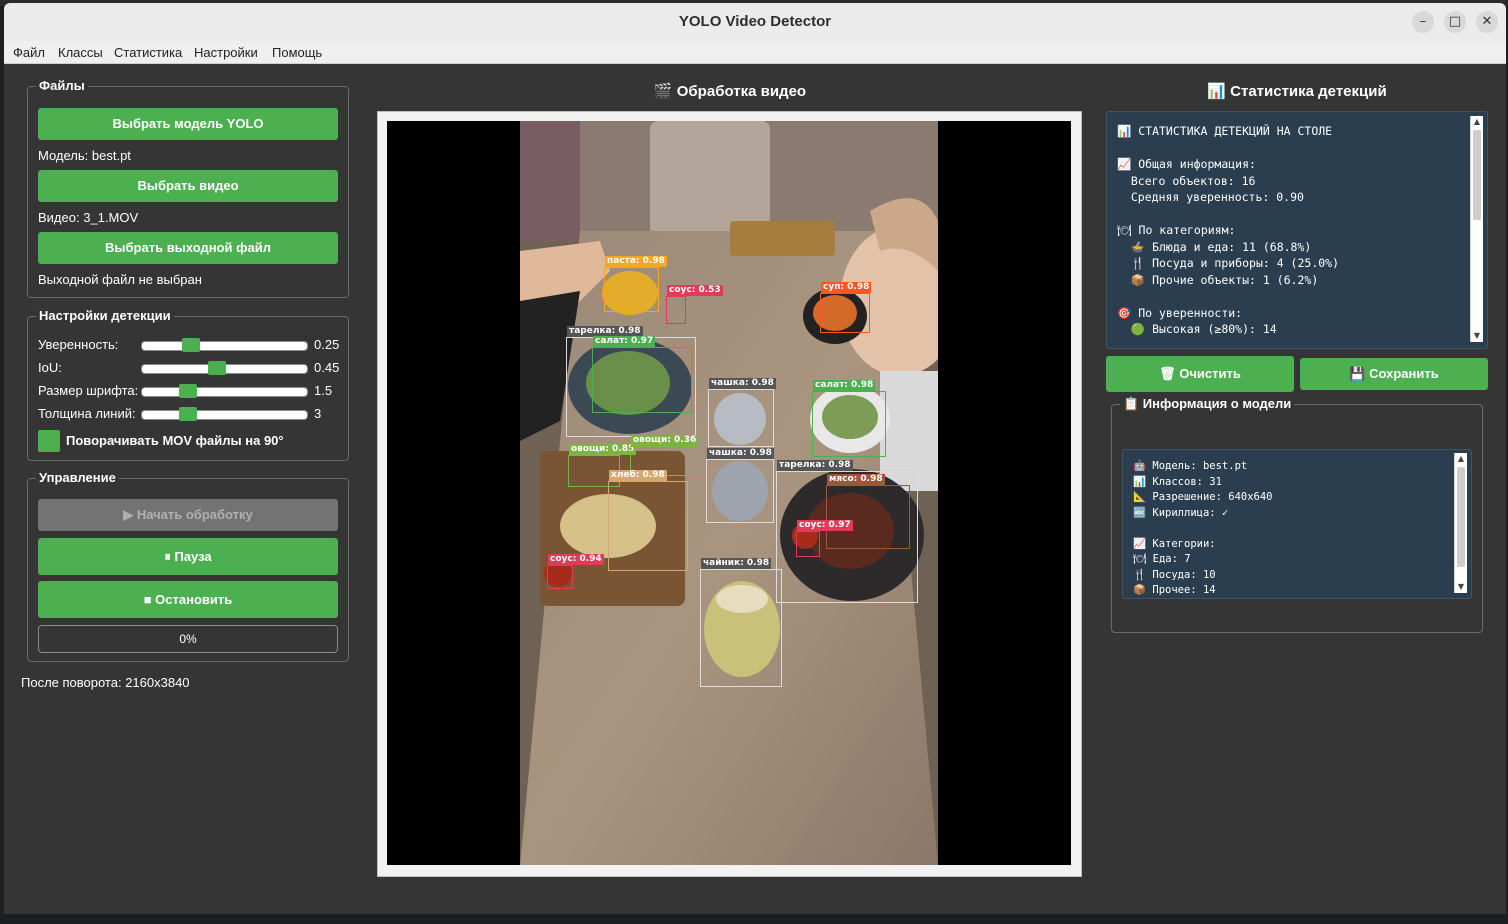  Describe the element at coordinates (1218, 279) in the screenshot. I see `text-line: 📦 Прочие объекты: 1 (6.2%)` at that location.